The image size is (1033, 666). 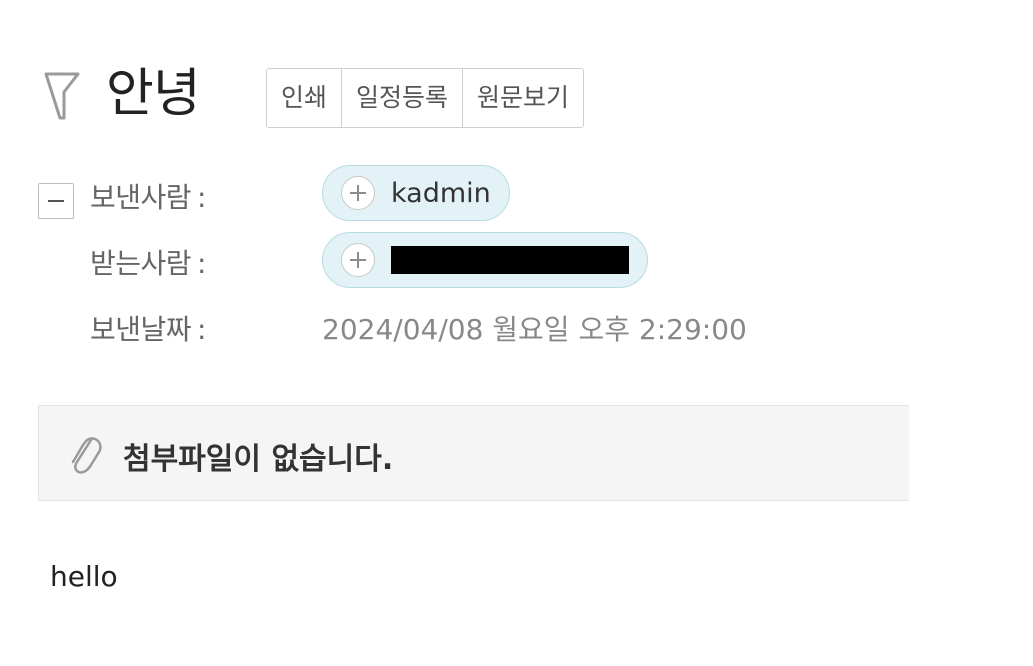 What do you see at coordinates (473, 453) in the screenshot?
I see `attachment-box: 첨부파일이 없습니다.` at bounding box center [473, 453].